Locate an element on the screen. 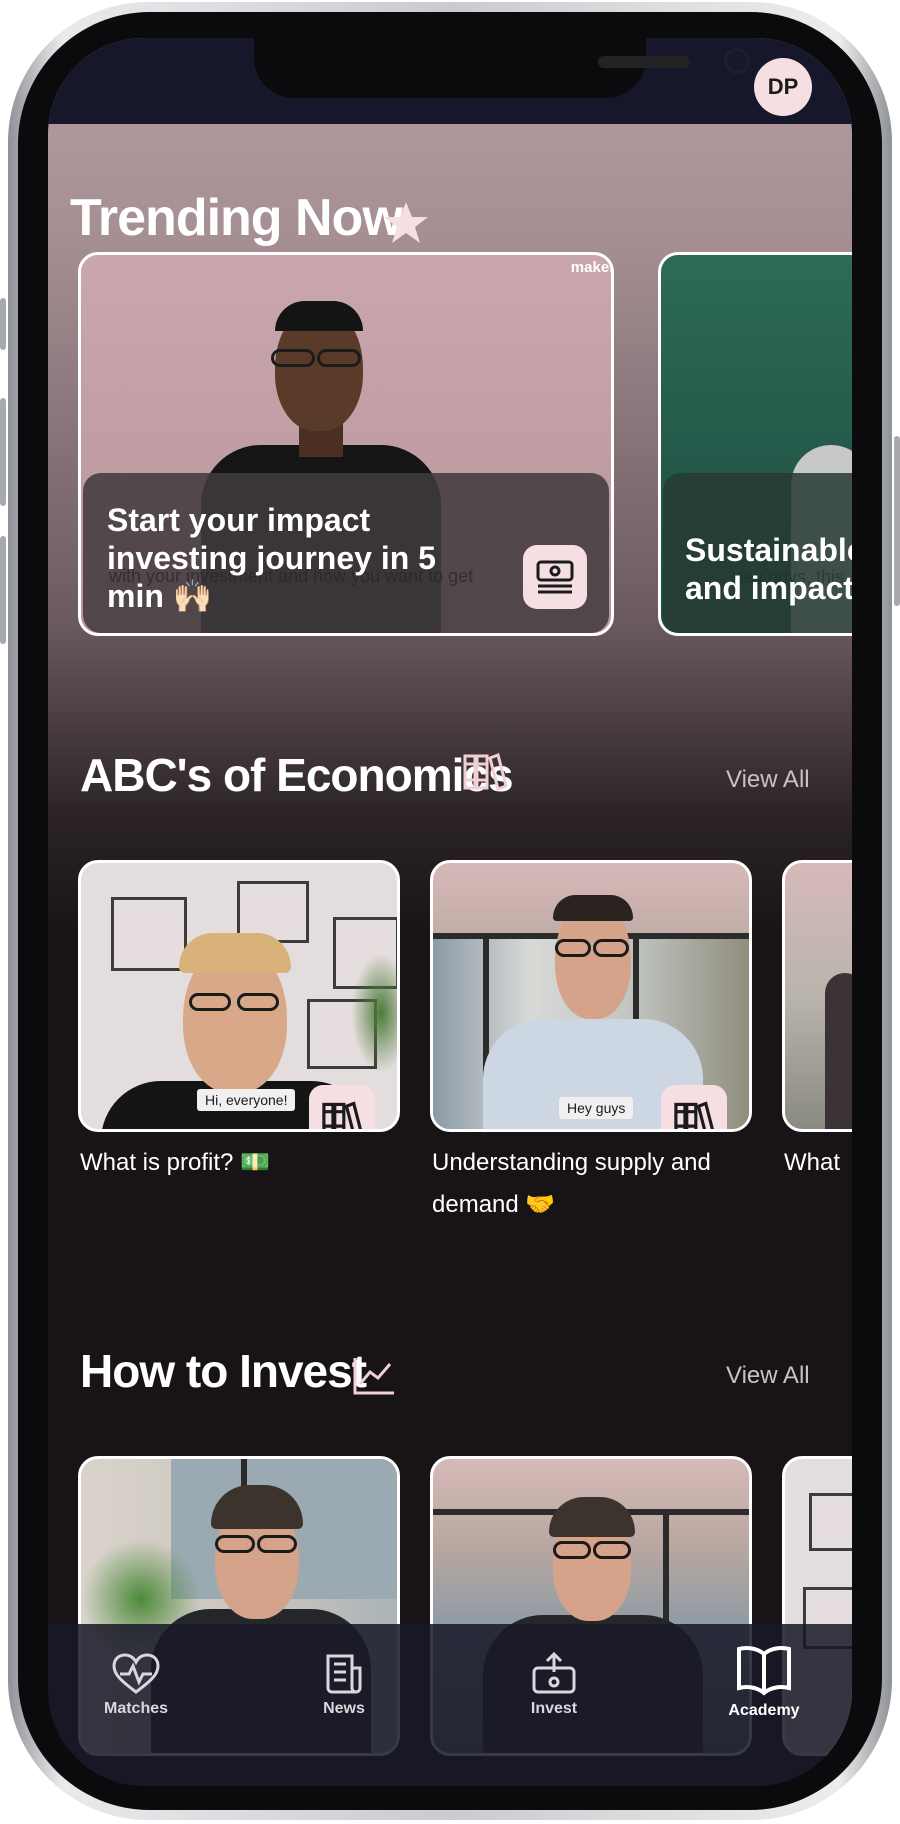 The width and height of the screenshot is (900, 1824). abc-card-1-label: What is profit? 💵 is located at coordinates (175, 1162).